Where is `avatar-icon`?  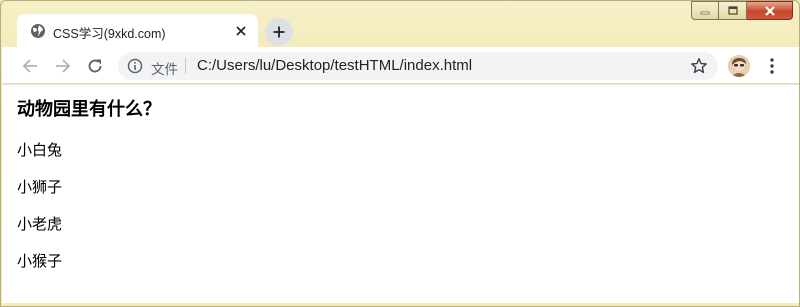 avatar-icon is located at coordinates (739, 66).